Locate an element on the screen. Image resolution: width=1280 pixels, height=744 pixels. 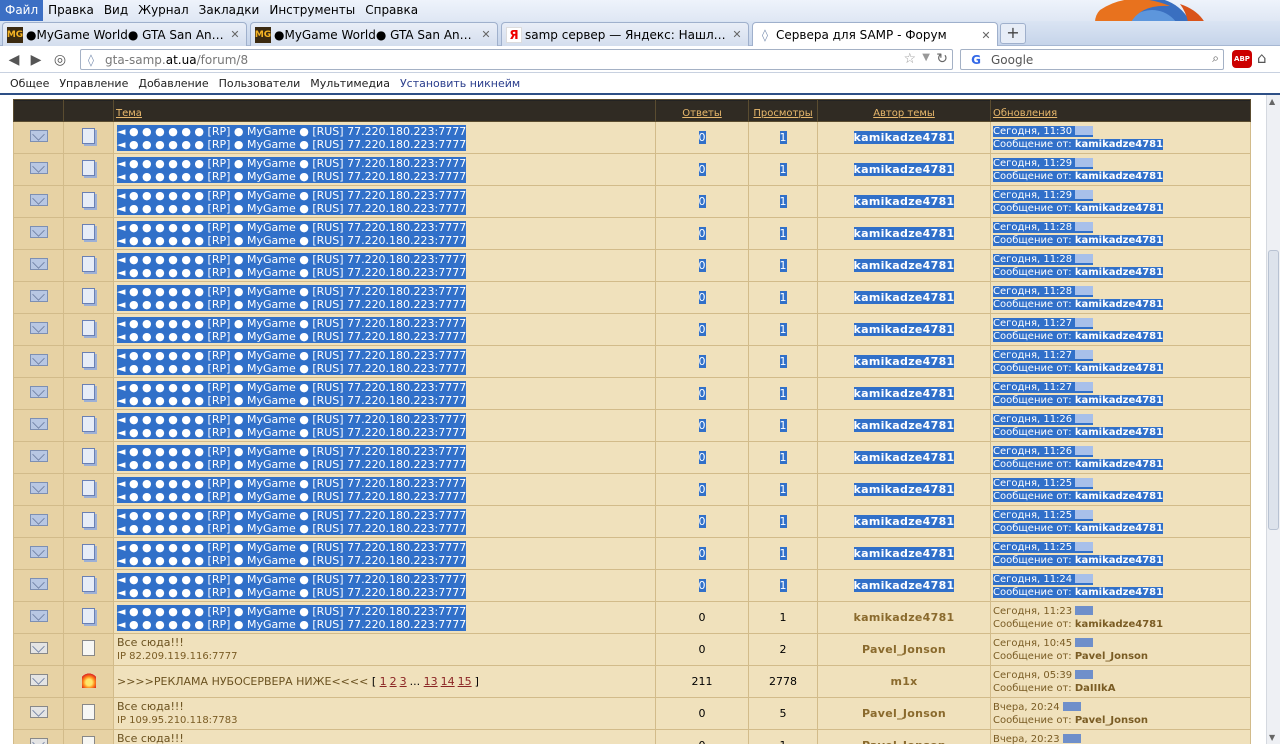
sitenav-item: Пользователи is located at coordinates (260, 83).